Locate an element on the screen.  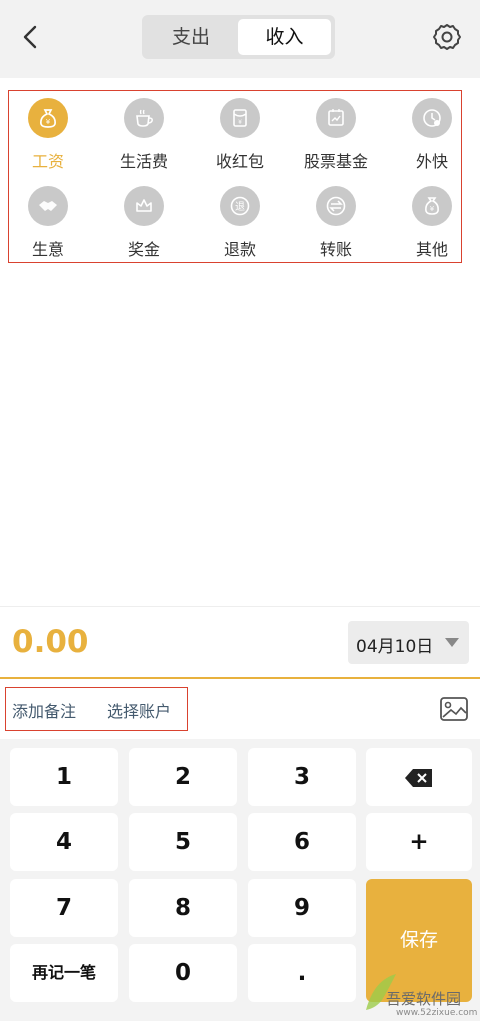
category-red-envelope: ¥ 收红包 is located at coordinates (240, 135).